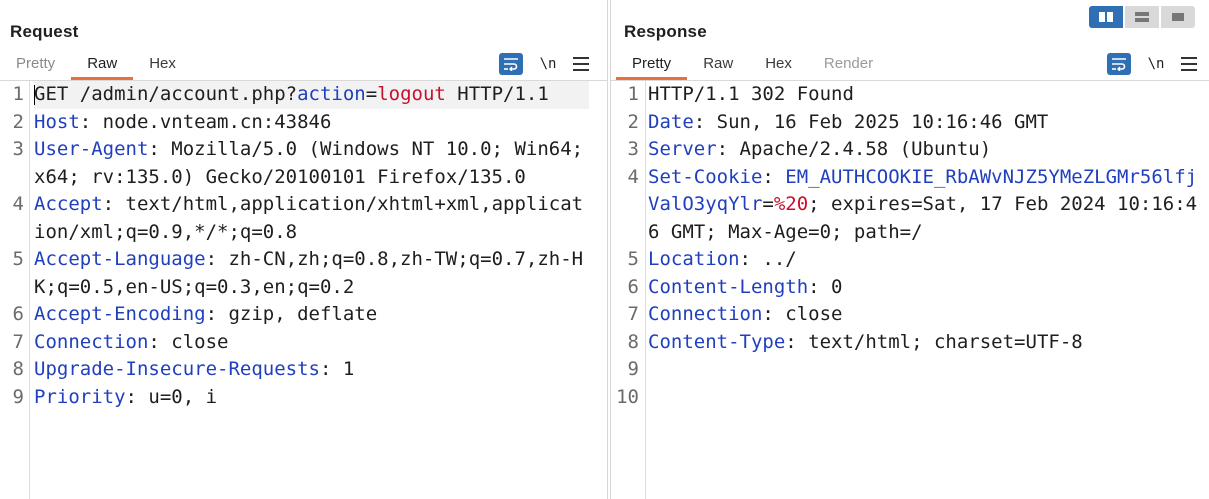 This screenshot has height=499, width=1209. I want to click on line-text: Location: ../, so click(722, 259).